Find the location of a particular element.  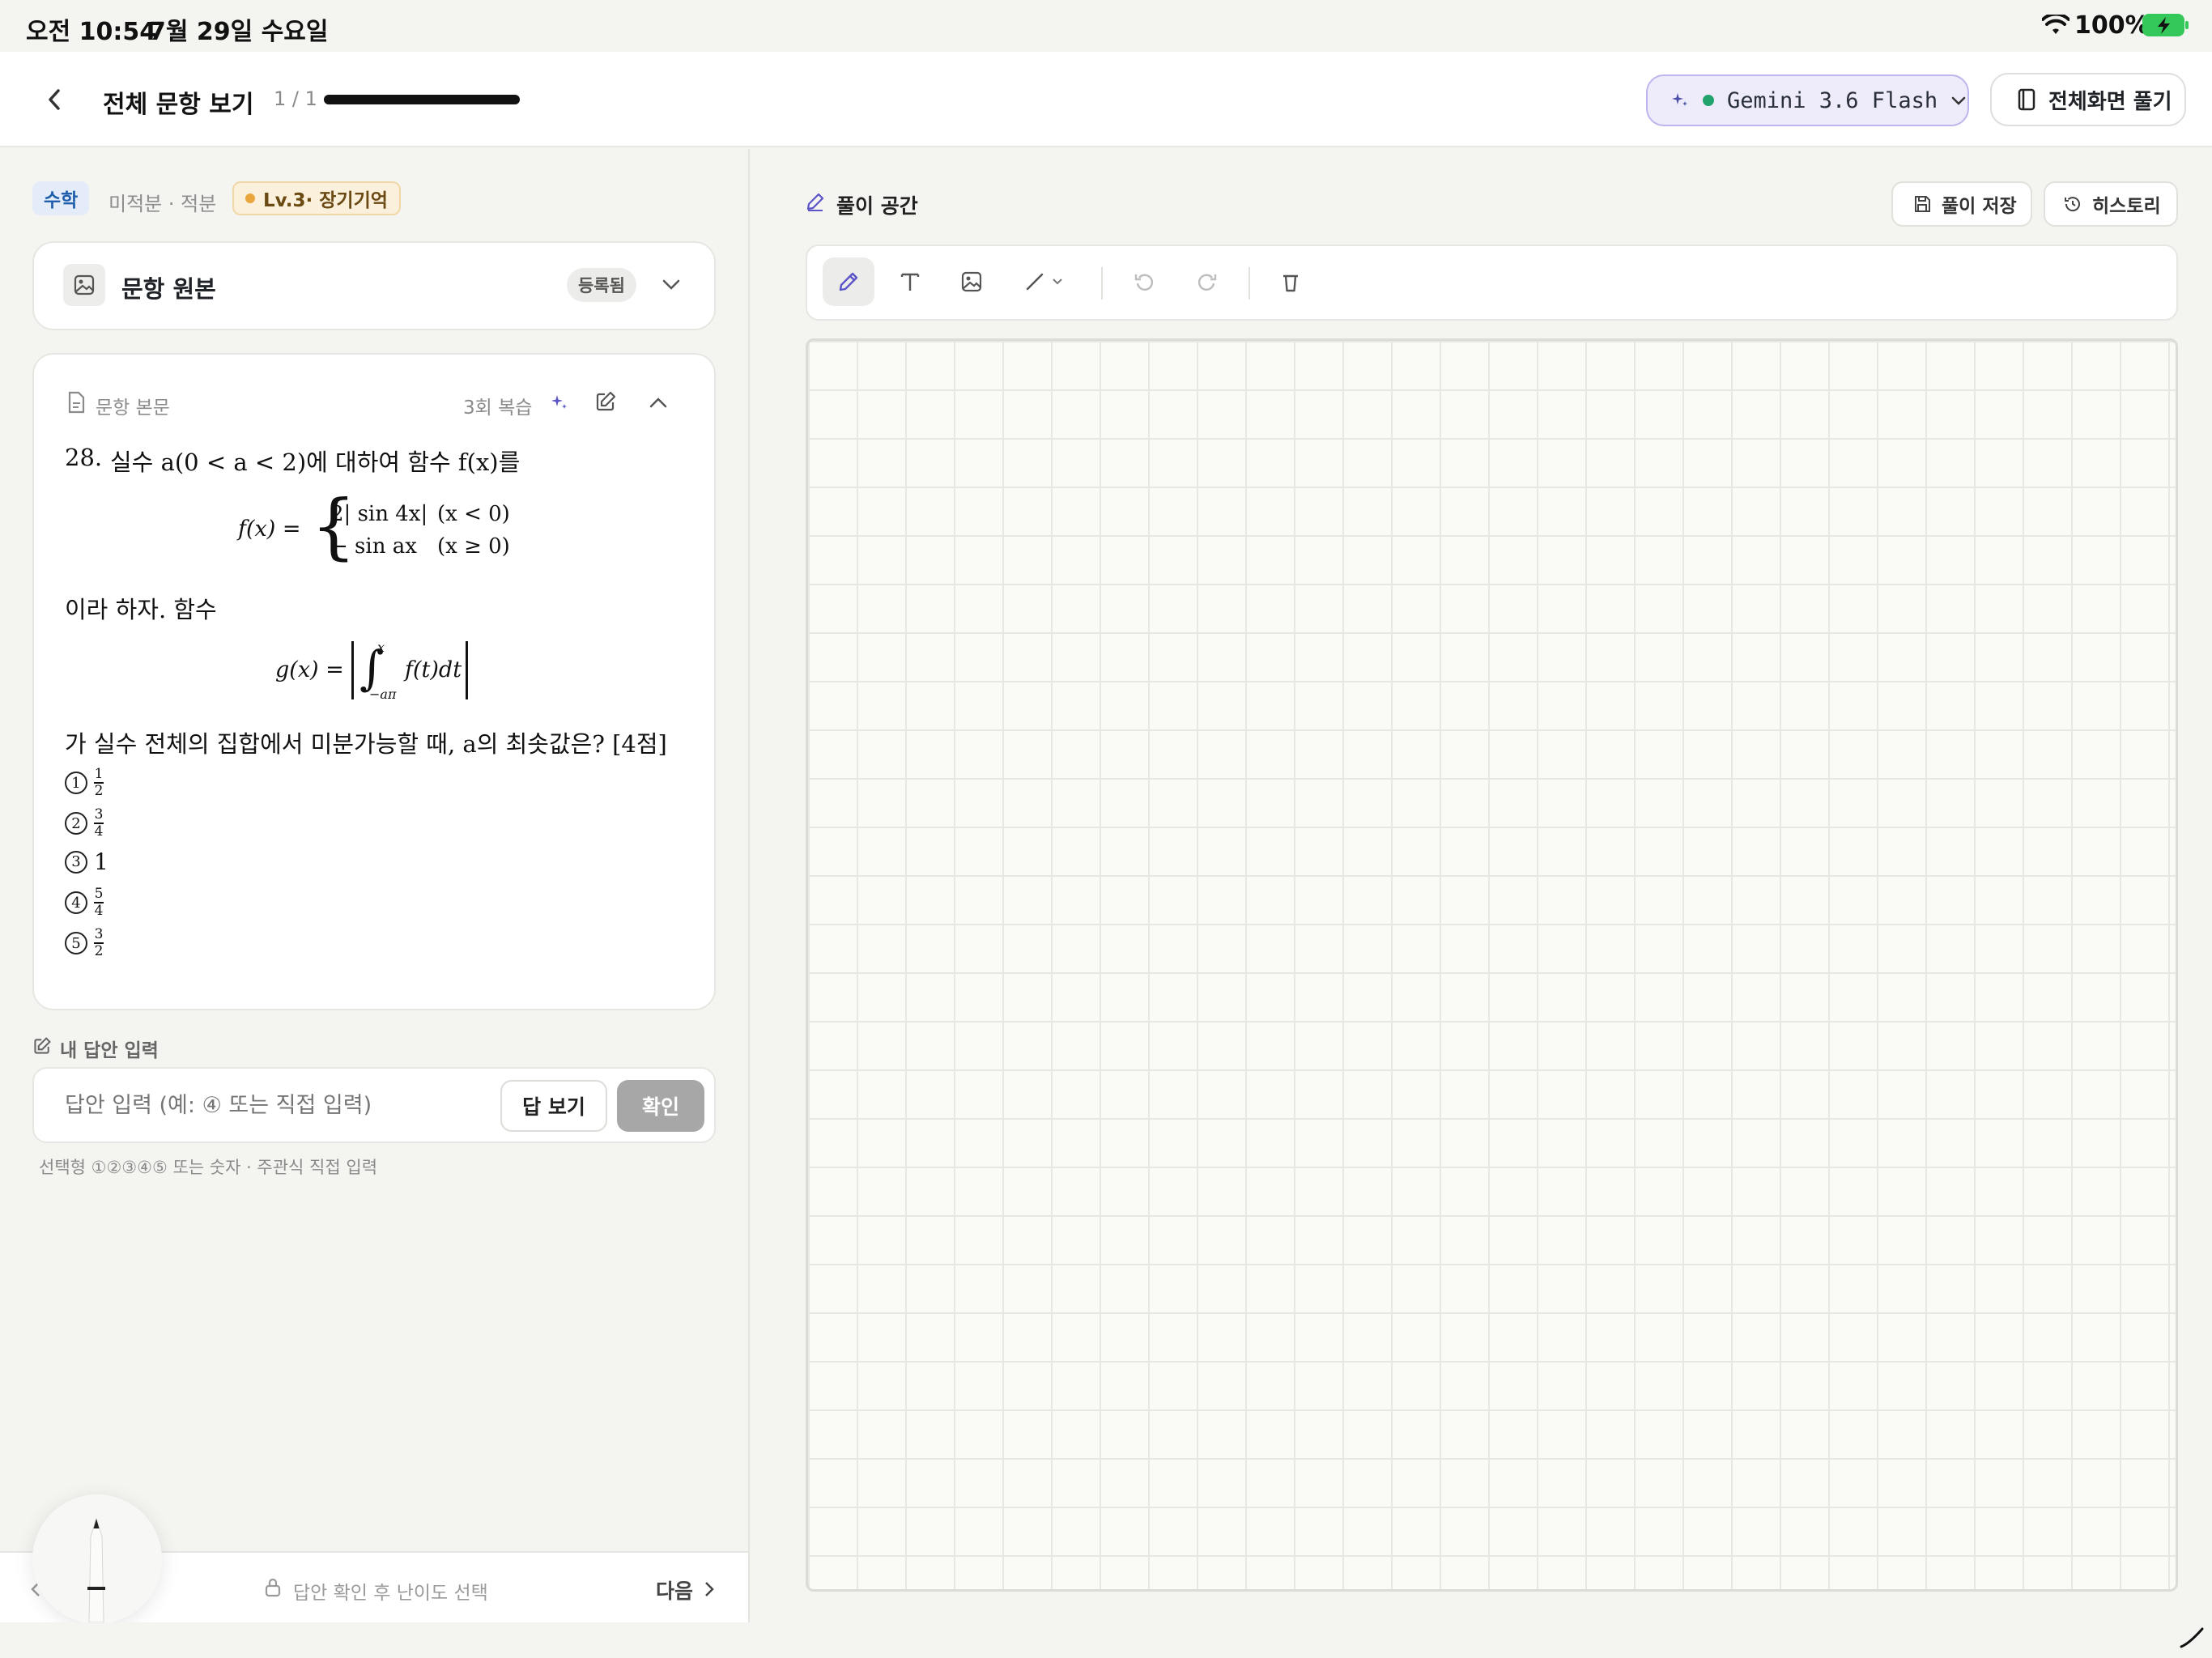

model-selector-button: Gemini 3.6 Flash is located at coordinates (1808, 100).